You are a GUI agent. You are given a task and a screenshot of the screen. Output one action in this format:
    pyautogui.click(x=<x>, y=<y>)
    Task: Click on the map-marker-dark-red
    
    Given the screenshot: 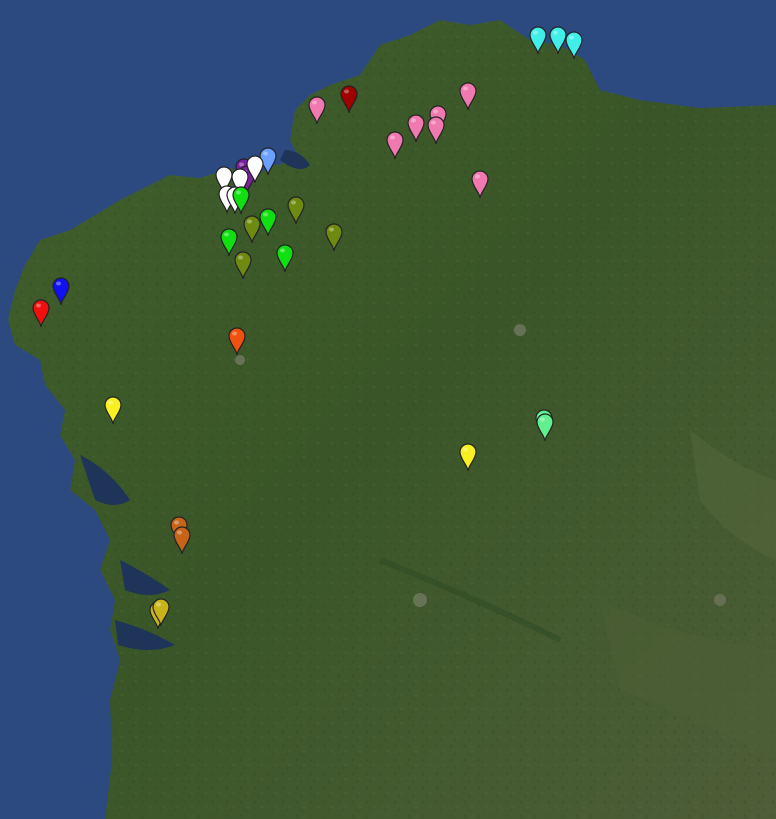 What is the action you would take?
    pyautogui.click(x=349, y=99)
    